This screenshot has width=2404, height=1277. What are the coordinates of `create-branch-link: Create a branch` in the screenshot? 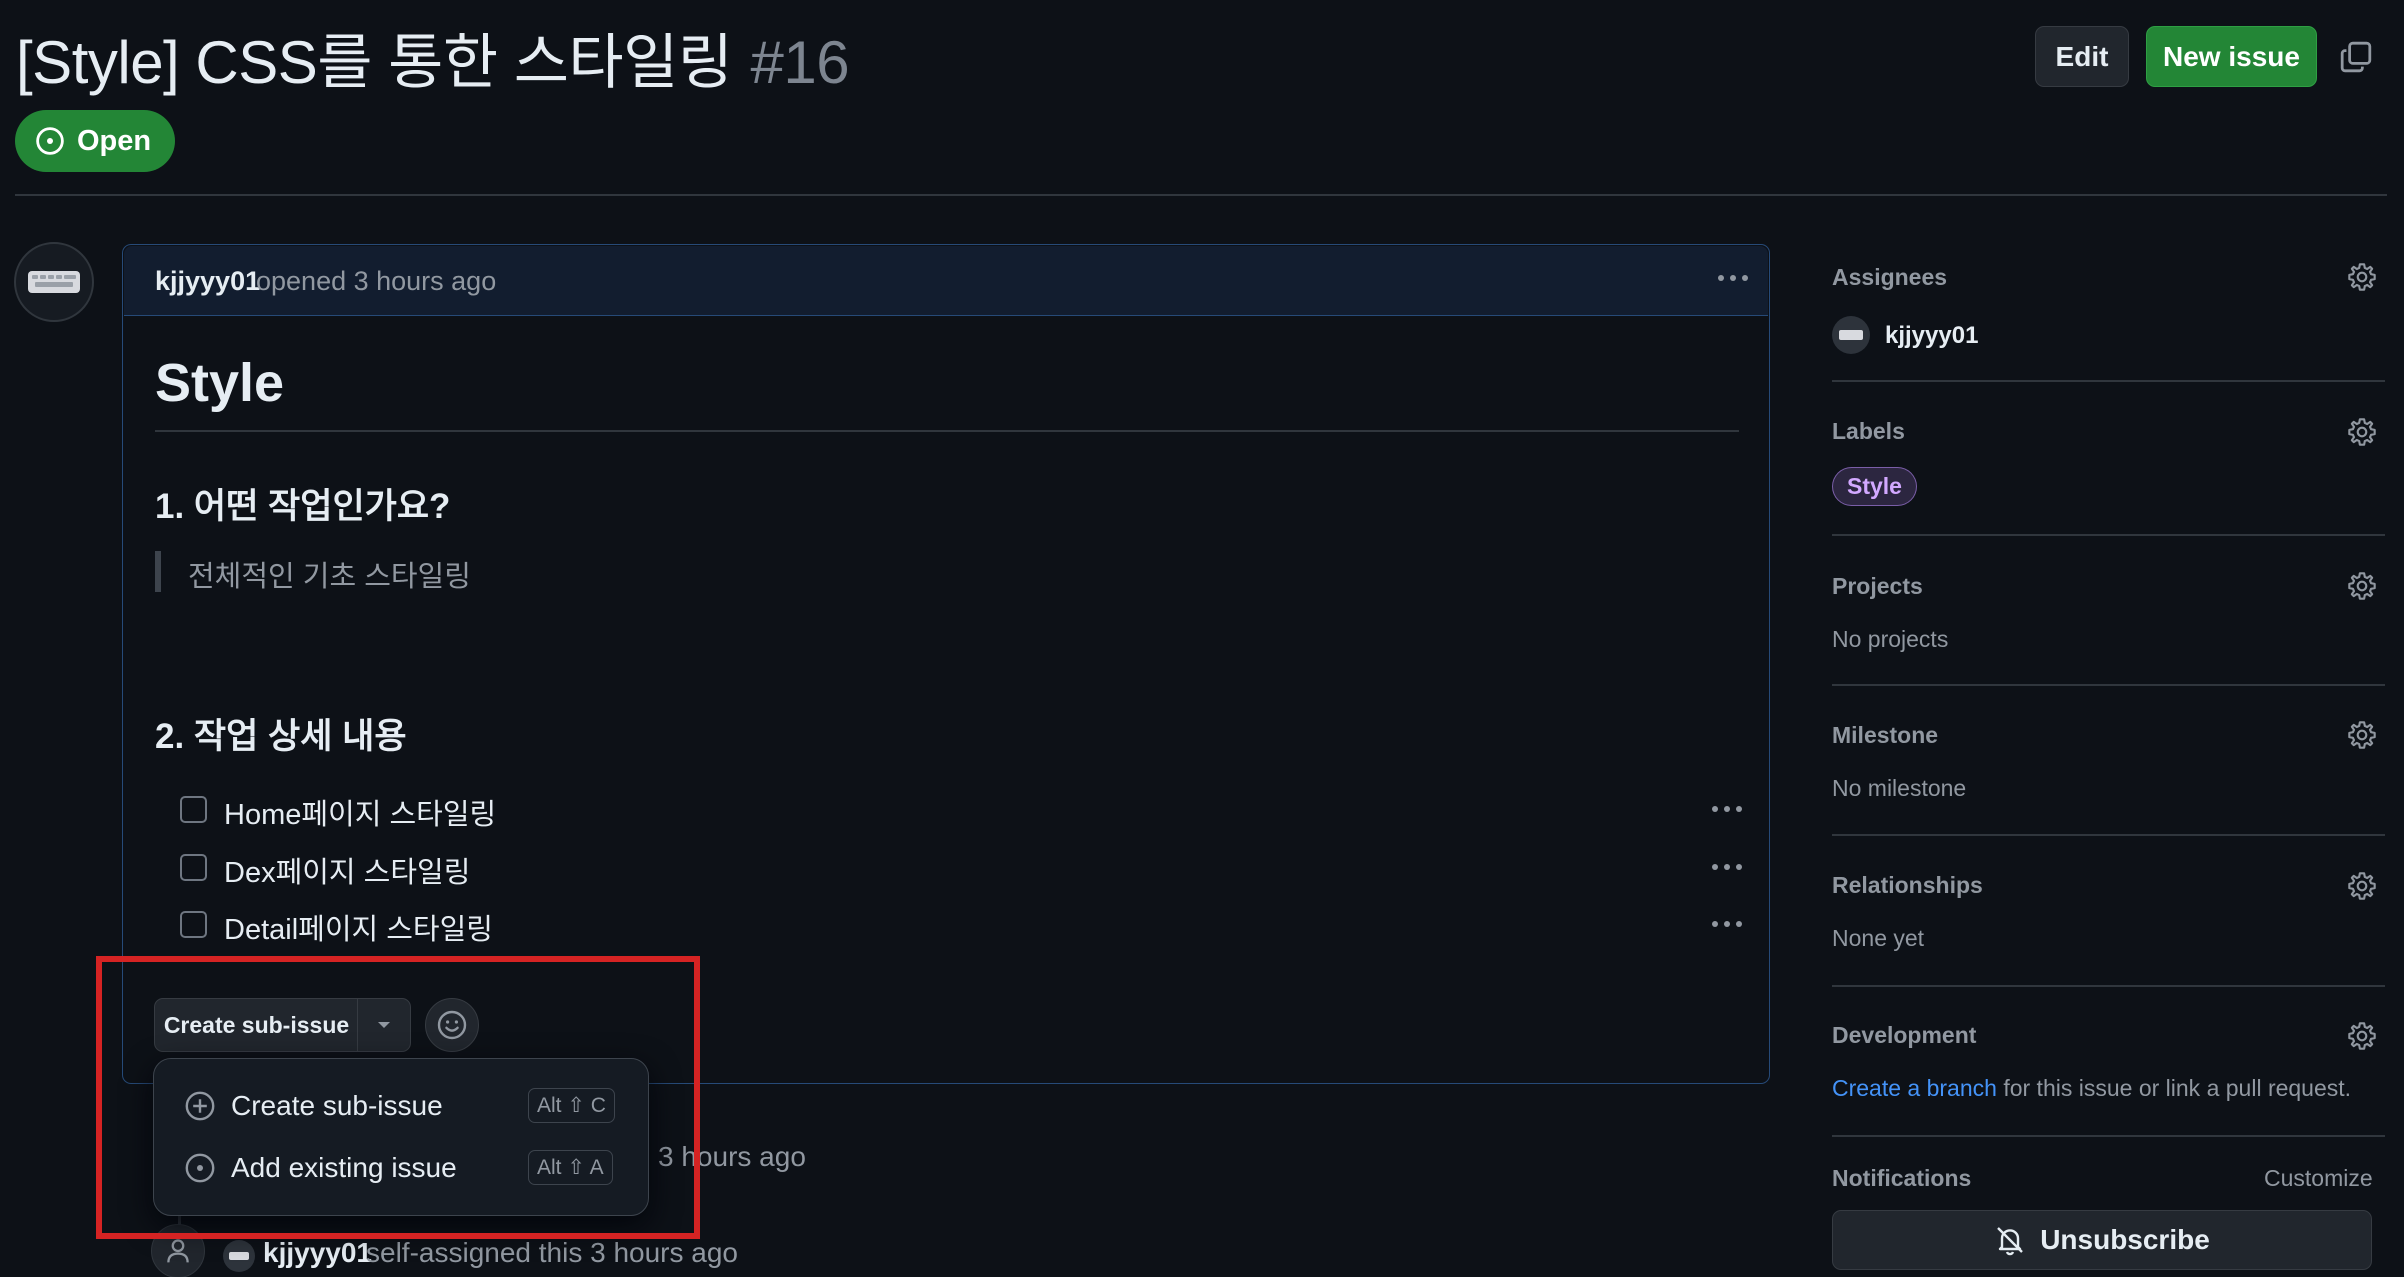 It's located at (1914, 1088).